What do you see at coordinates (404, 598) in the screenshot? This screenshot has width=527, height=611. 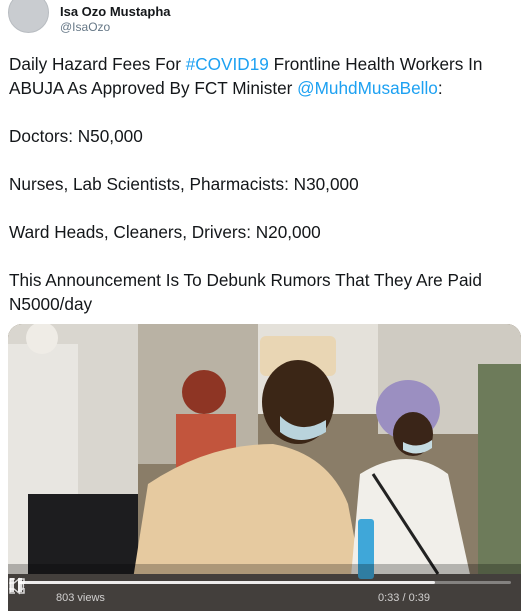 I see `video-time: 0:33 / 0:39` at bounding box center [404, 598].